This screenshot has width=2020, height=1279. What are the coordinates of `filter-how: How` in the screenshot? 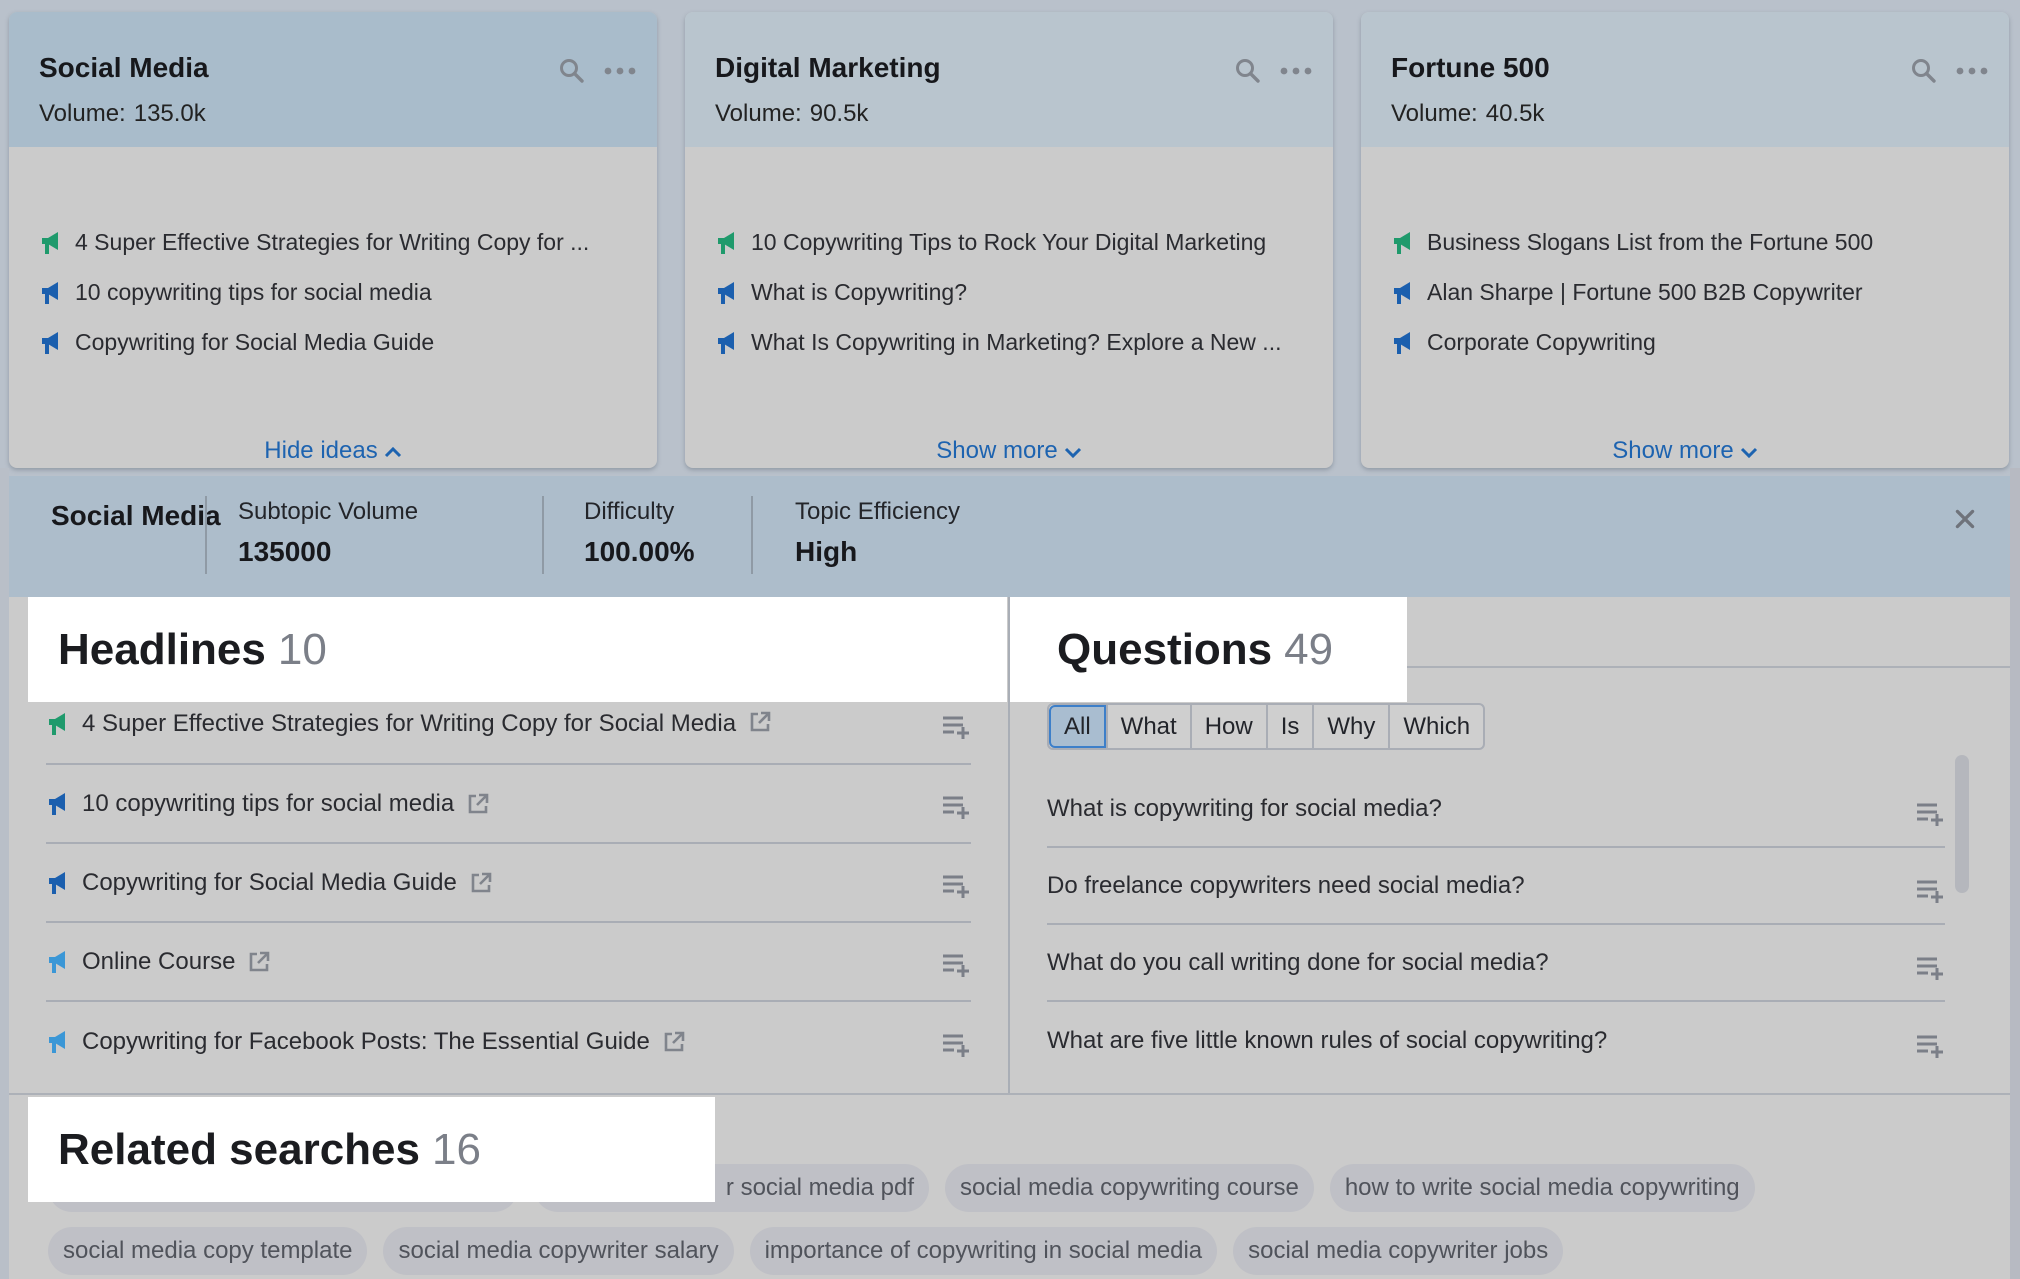 It's located at (1227, 726).